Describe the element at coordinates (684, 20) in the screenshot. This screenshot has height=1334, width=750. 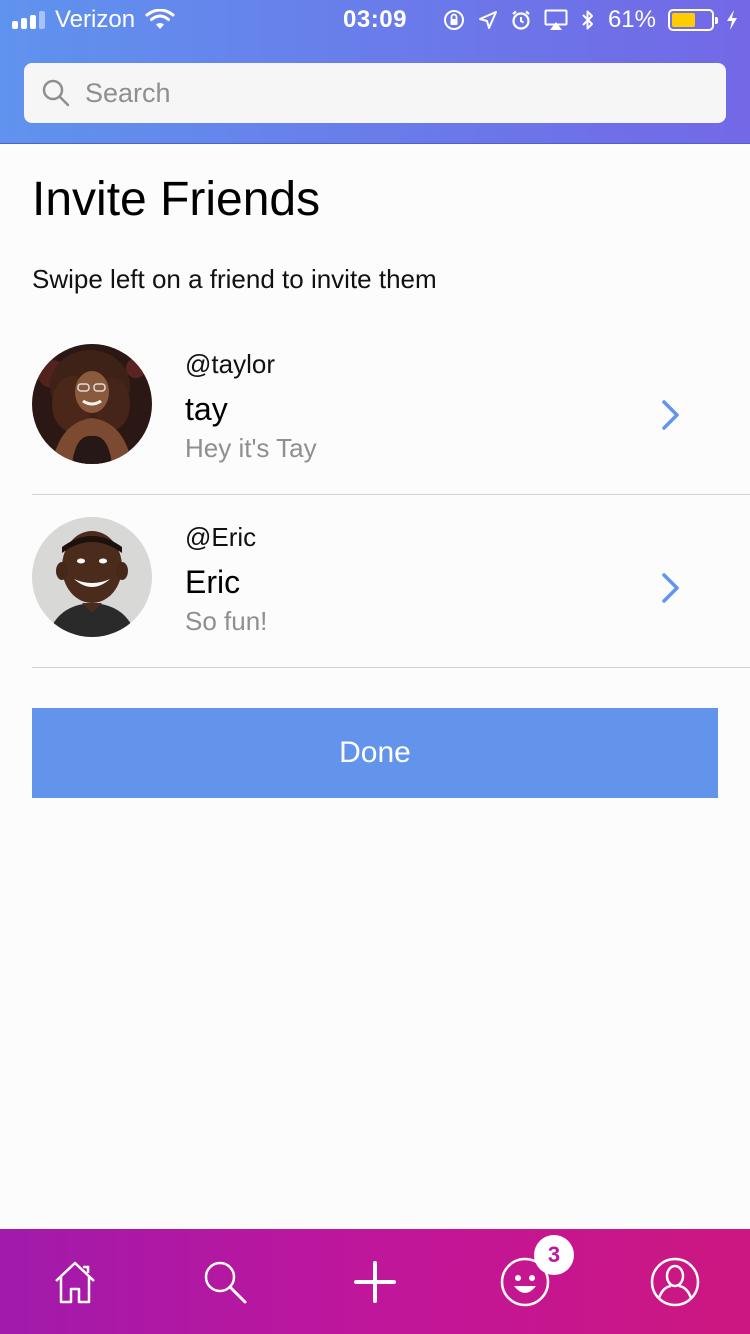
I see `battery-fill` at that location.